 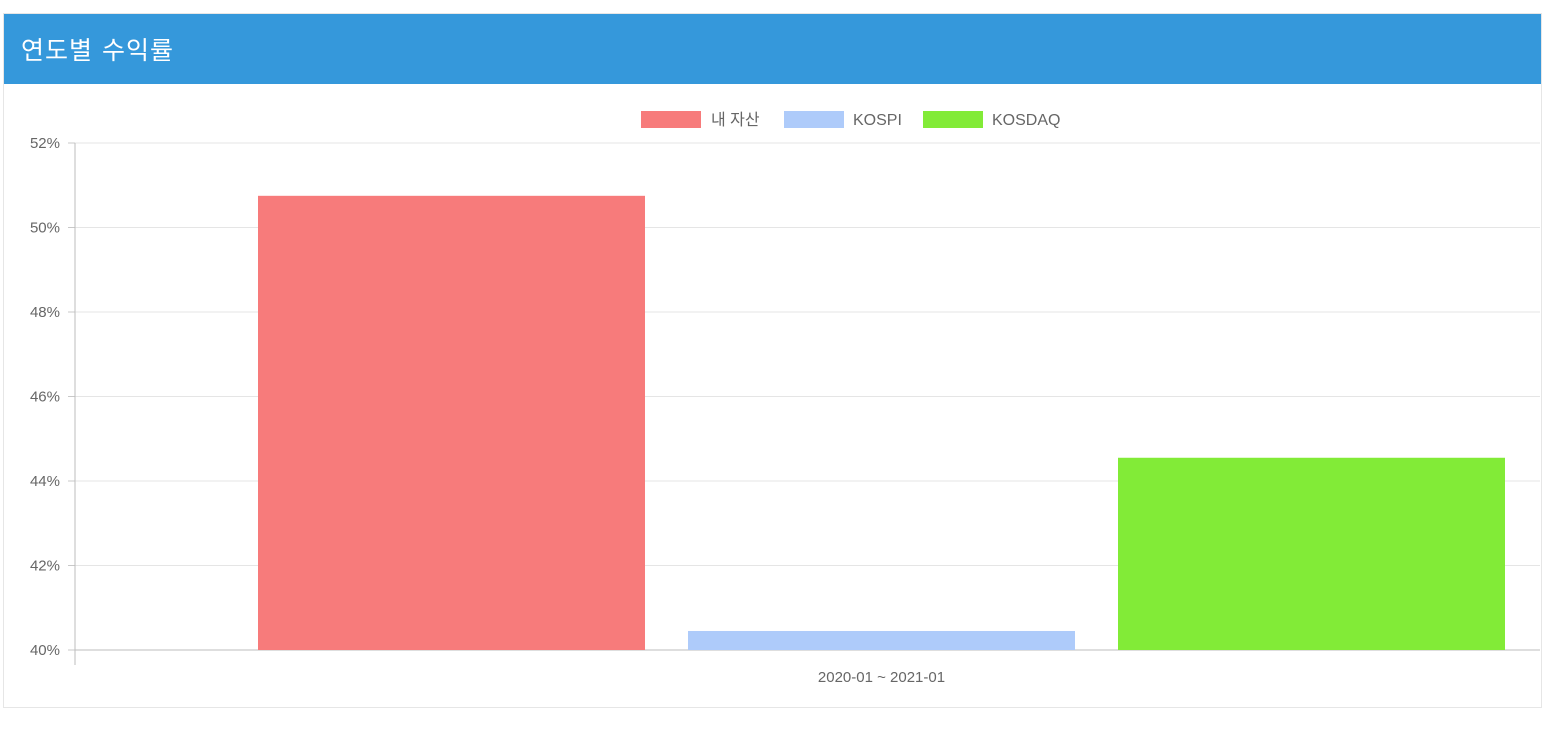 What do you see at coordinates (45, 228) in the screenshot?
I see `y-tick-label: 50%` at bounding box center [45, 228].